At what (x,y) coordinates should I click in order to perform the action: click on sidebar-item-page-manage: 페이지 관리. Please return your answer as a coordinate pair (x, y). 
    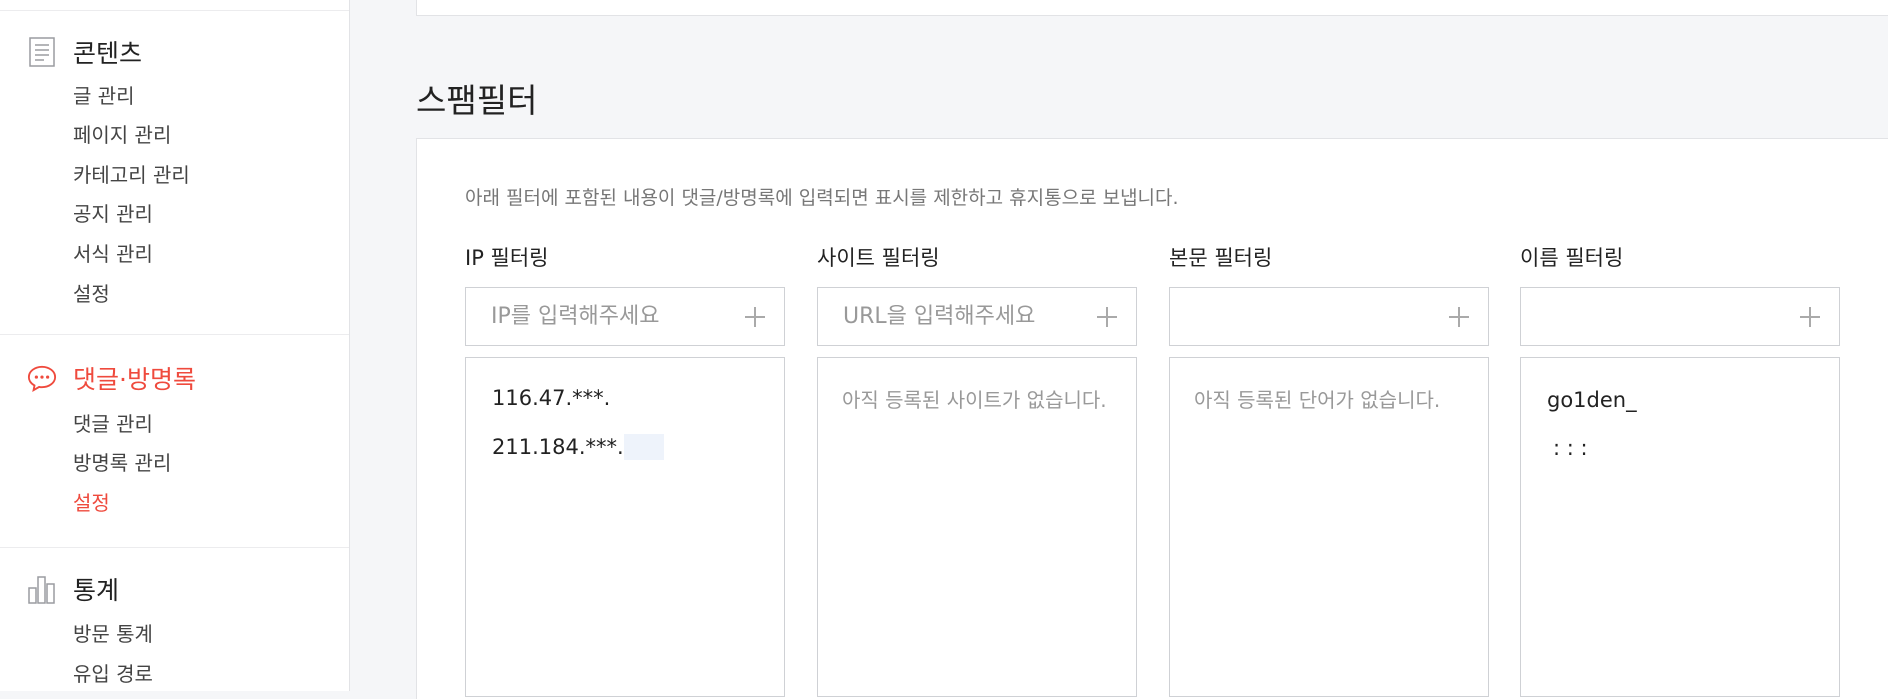
    Looking at the image, I should click on (122, 135).